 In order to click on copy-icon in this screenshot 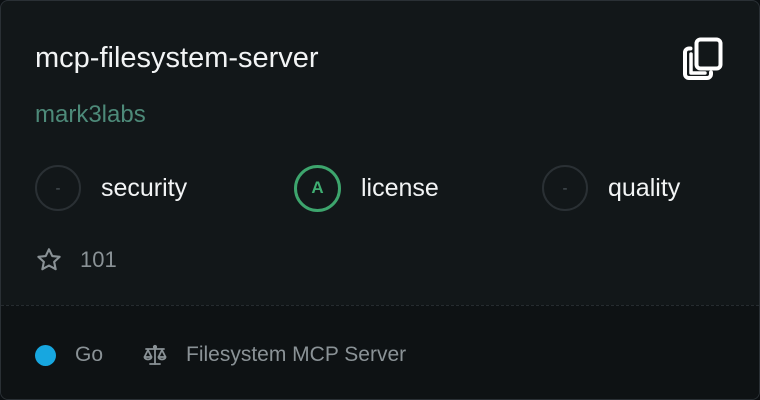, I will do `click(703, 58)`.